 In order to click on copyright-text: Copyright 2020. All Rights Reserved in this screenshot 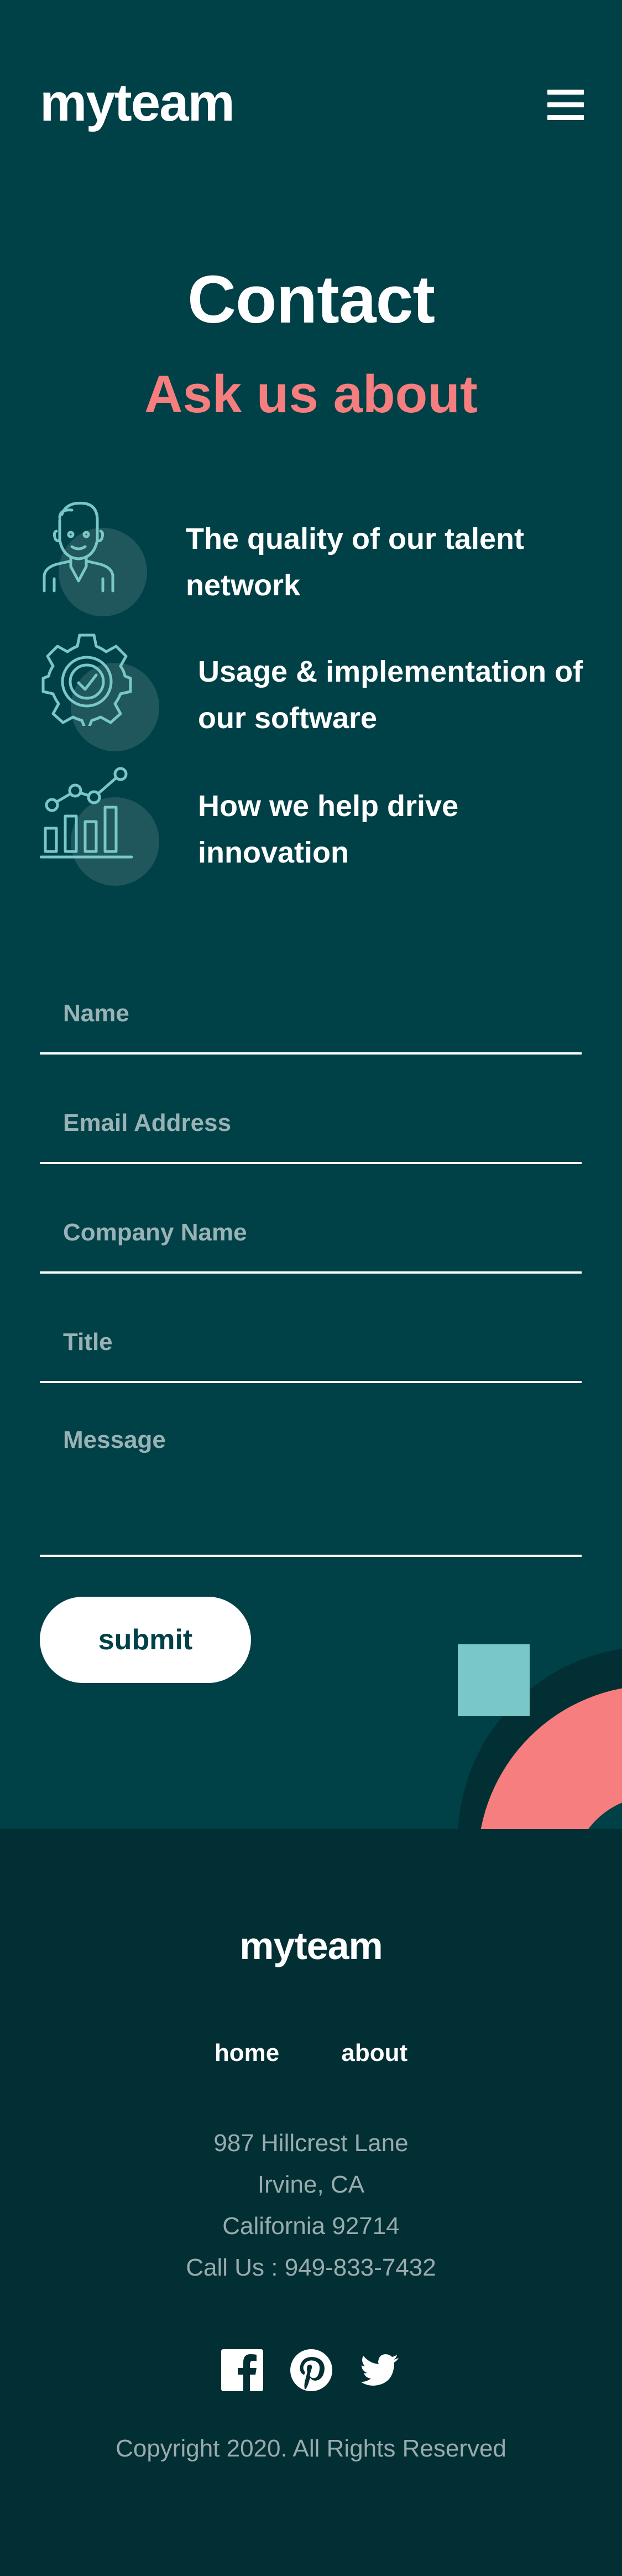, I will do `click(311, 2448)`.